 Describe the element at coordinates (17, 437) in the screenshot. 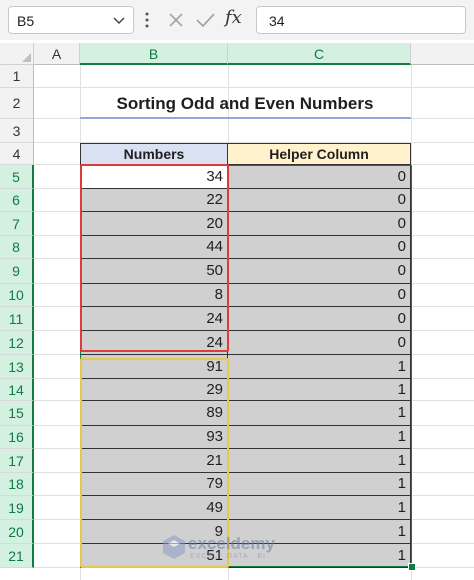

I see `row-header-16: 16` at that location.